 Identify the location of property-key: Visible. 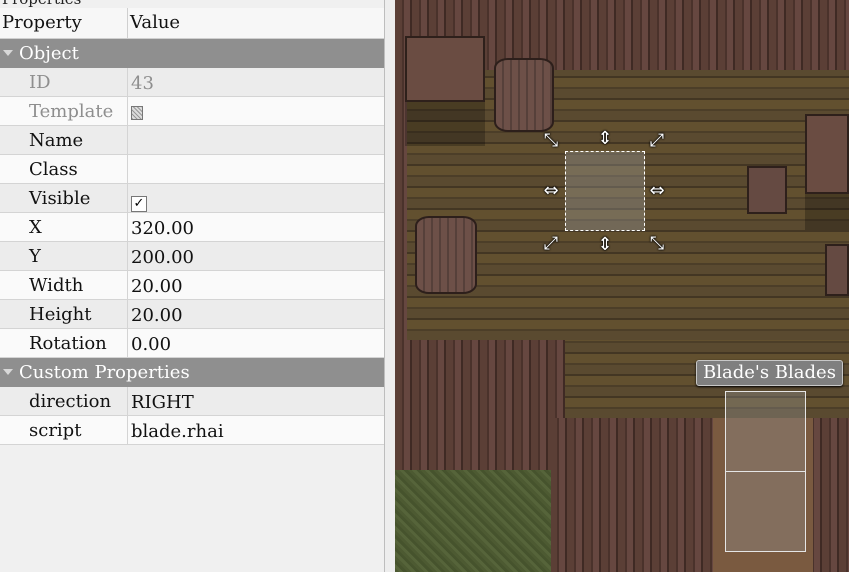
(60, 198).